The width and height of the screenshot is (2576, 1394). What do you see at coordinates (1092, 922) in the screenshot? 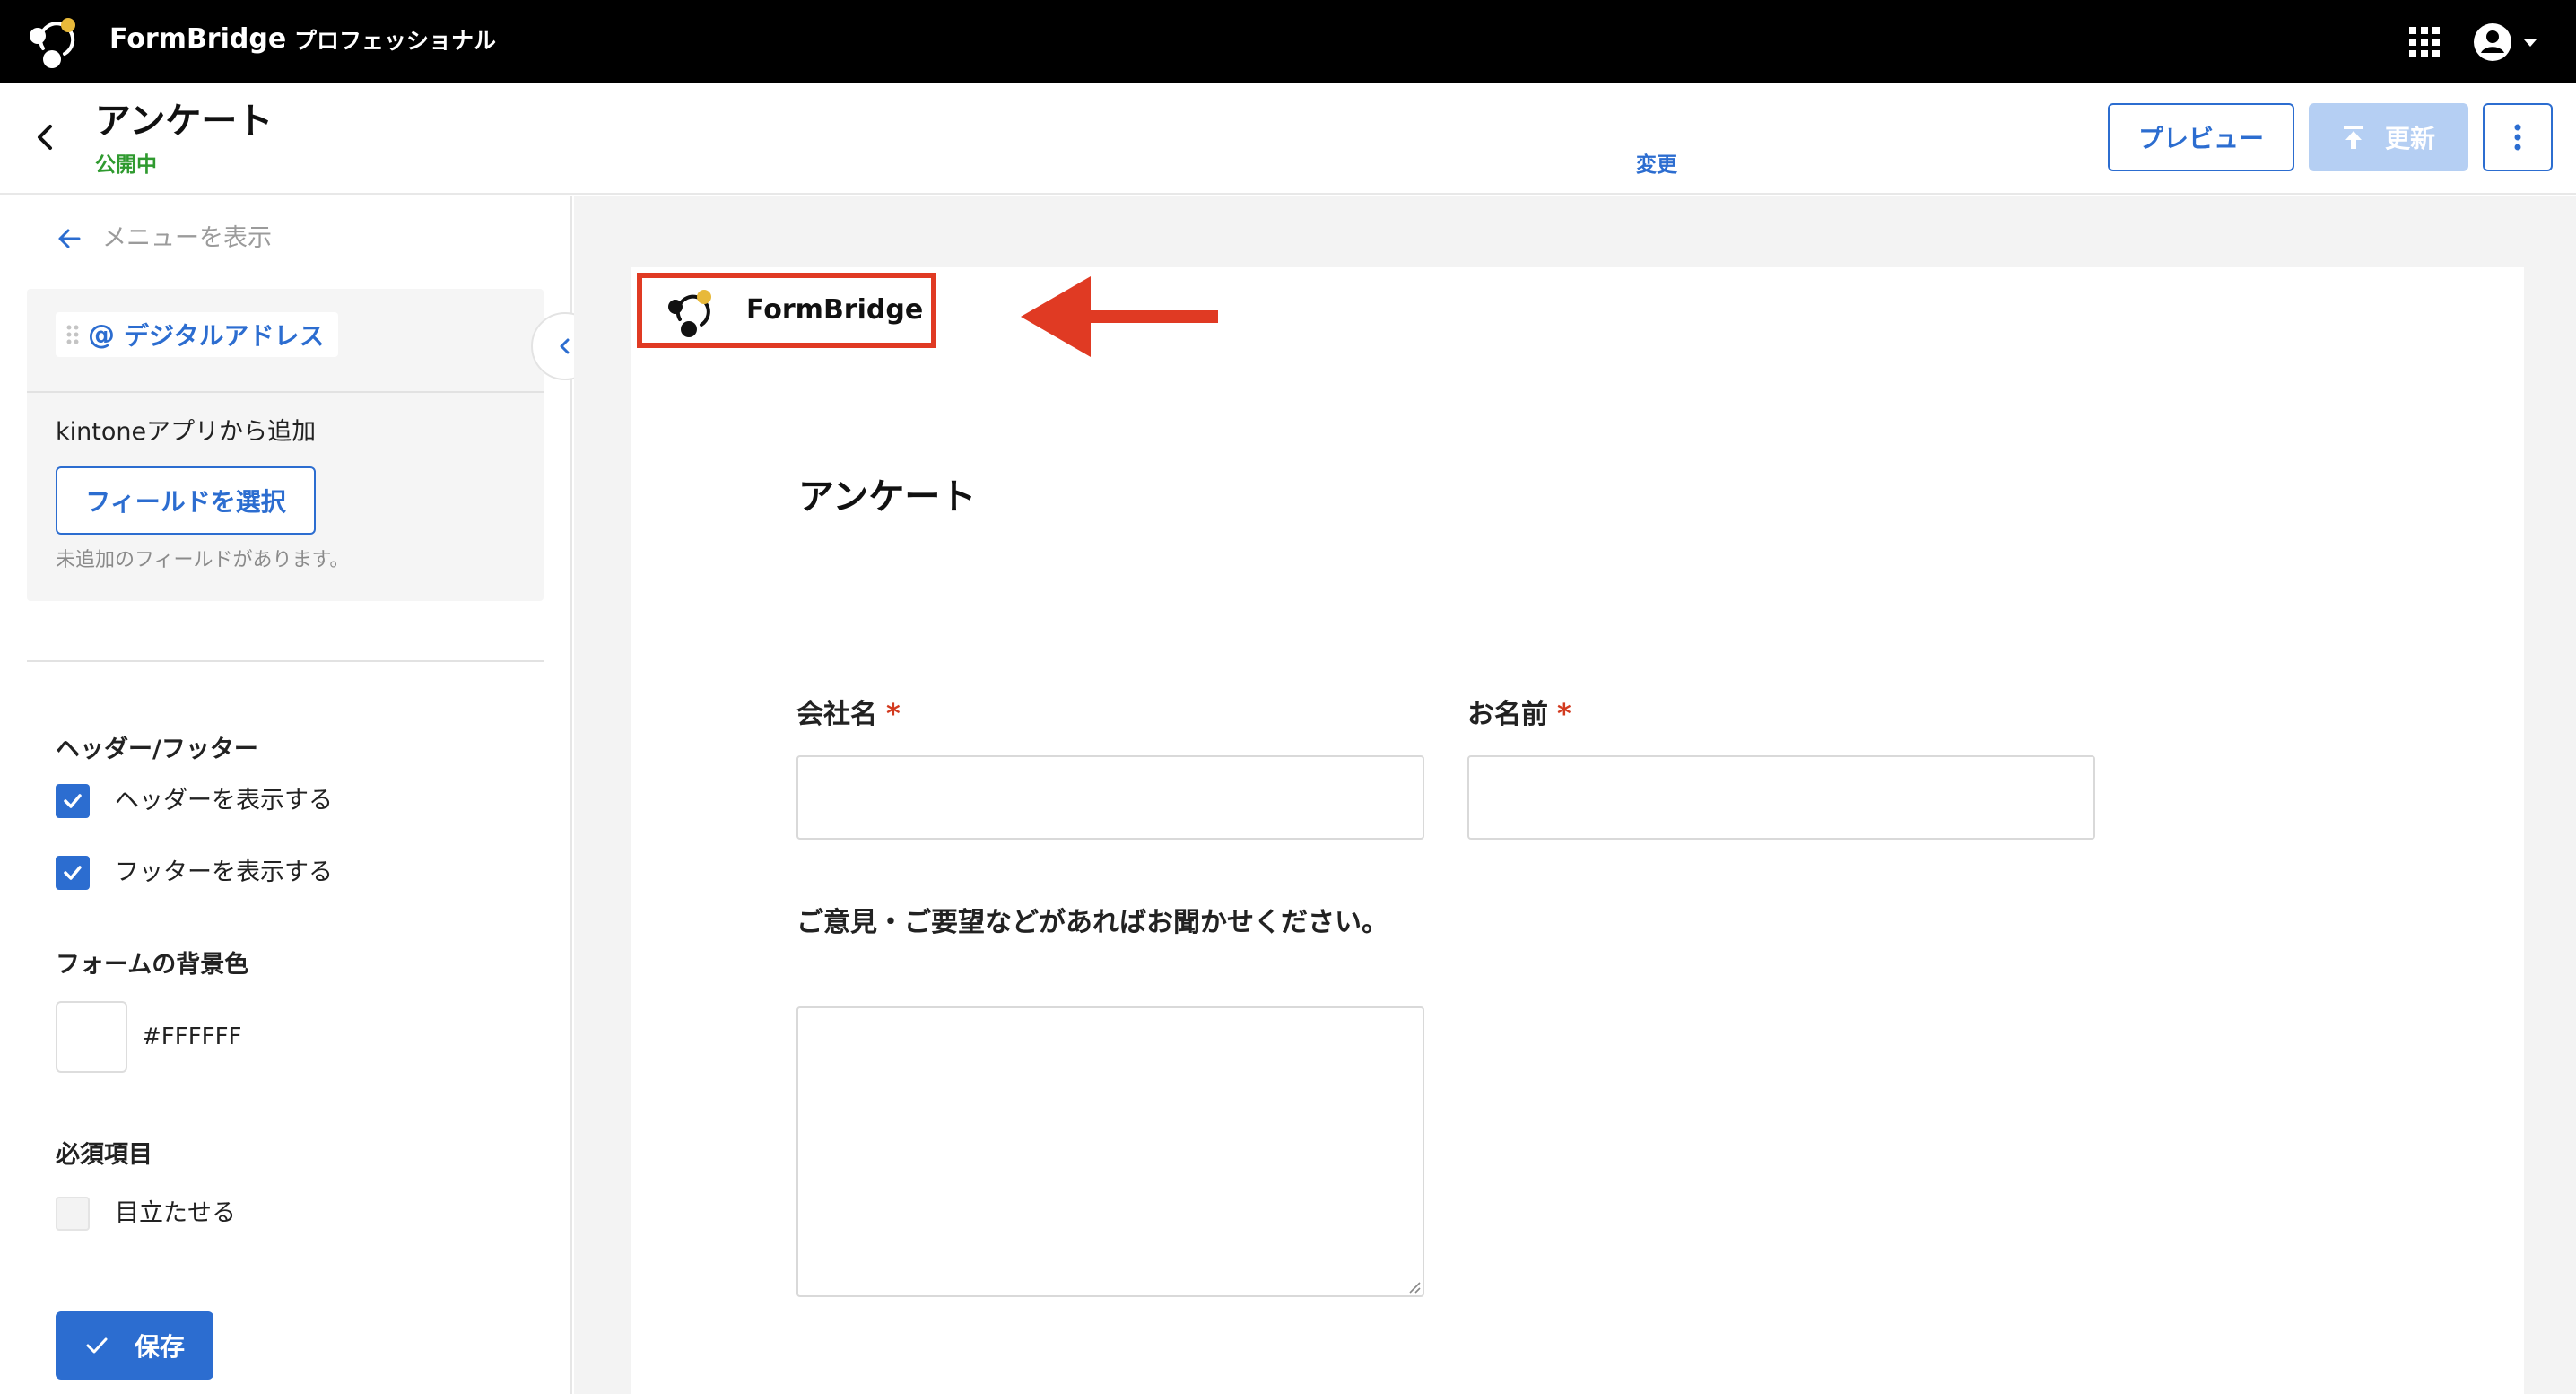
I see `comment-label: ご意見・ご要望などがあればお聞かせください。` at bounding box center [1092, 922].